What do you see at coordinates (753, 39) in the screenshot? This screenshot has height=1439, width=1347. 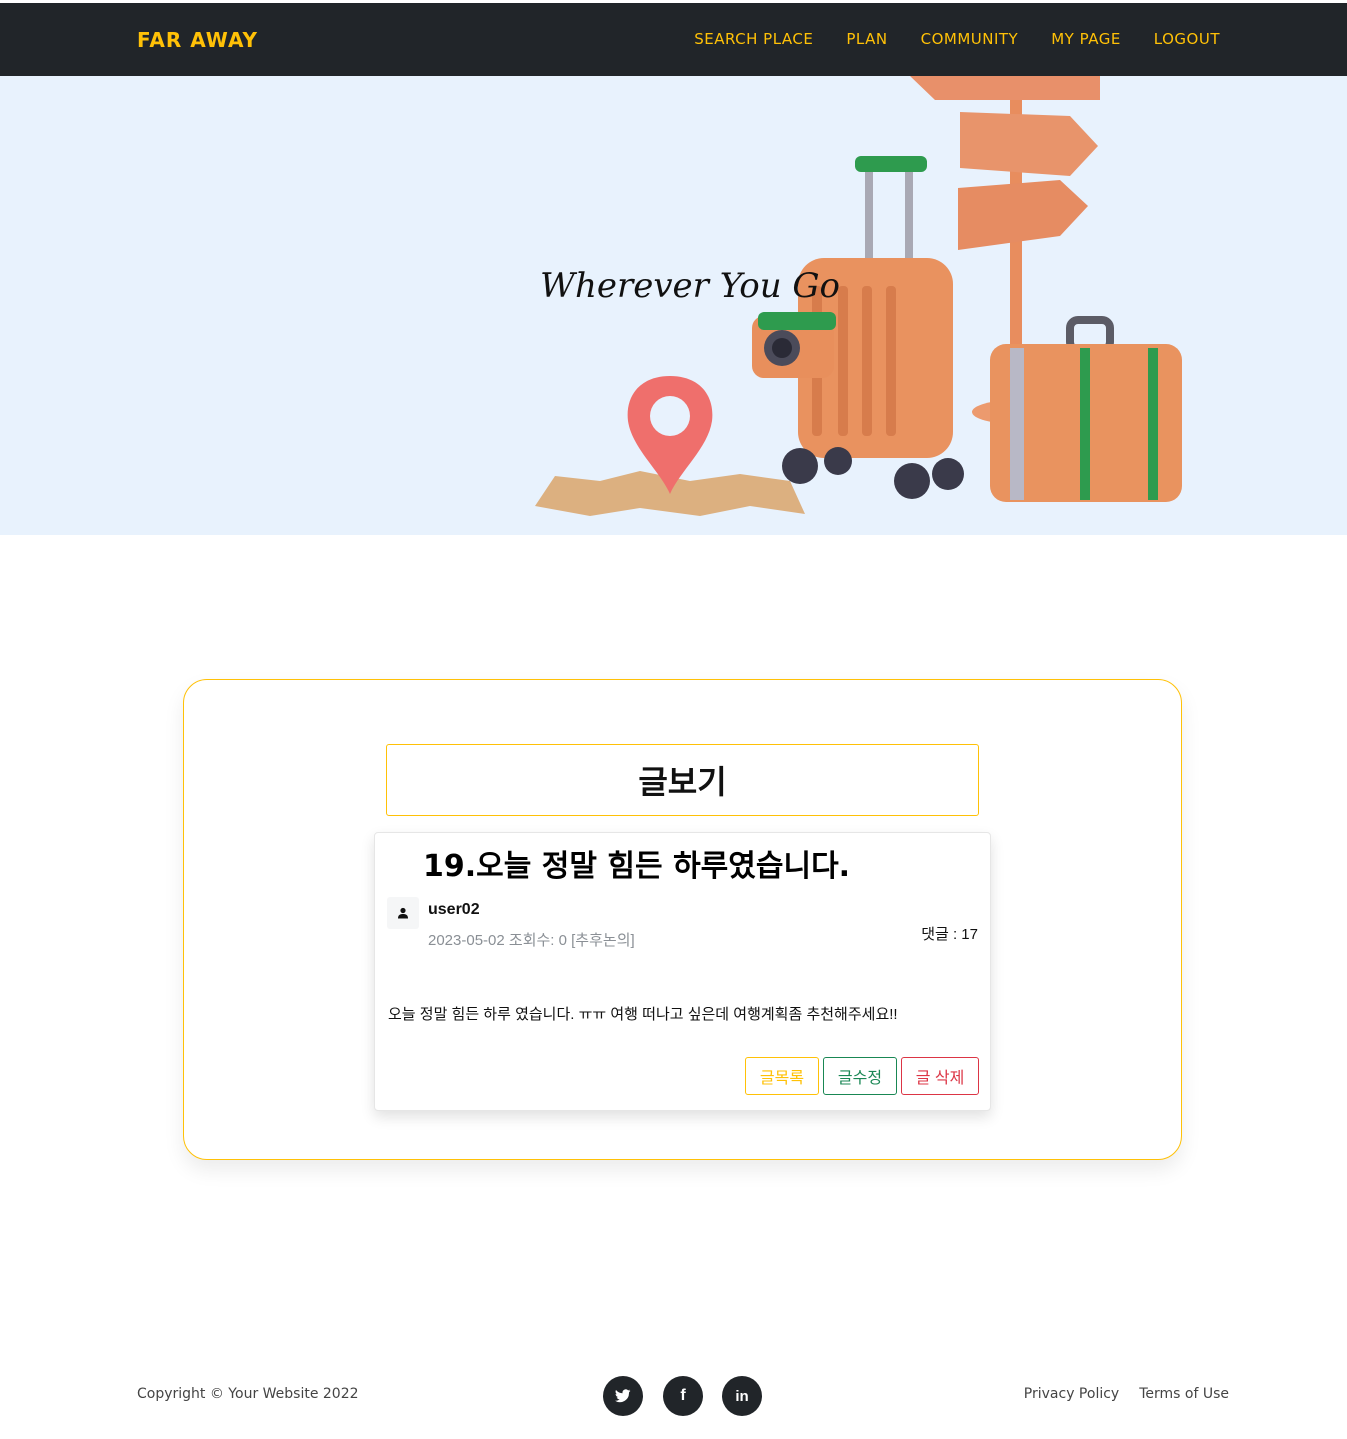 I see `nav-link-search-place: SEARCH PLACE` at bounding box center [753, 39].